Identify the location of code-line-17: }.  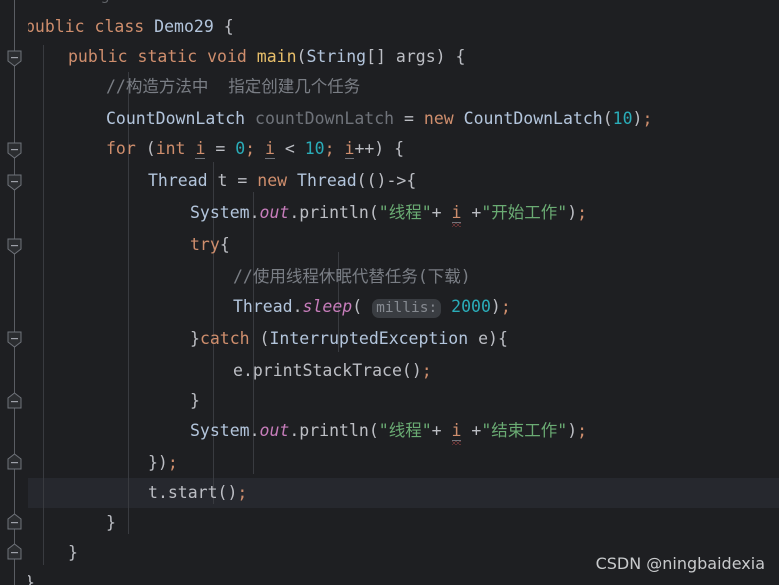
(111, 523).